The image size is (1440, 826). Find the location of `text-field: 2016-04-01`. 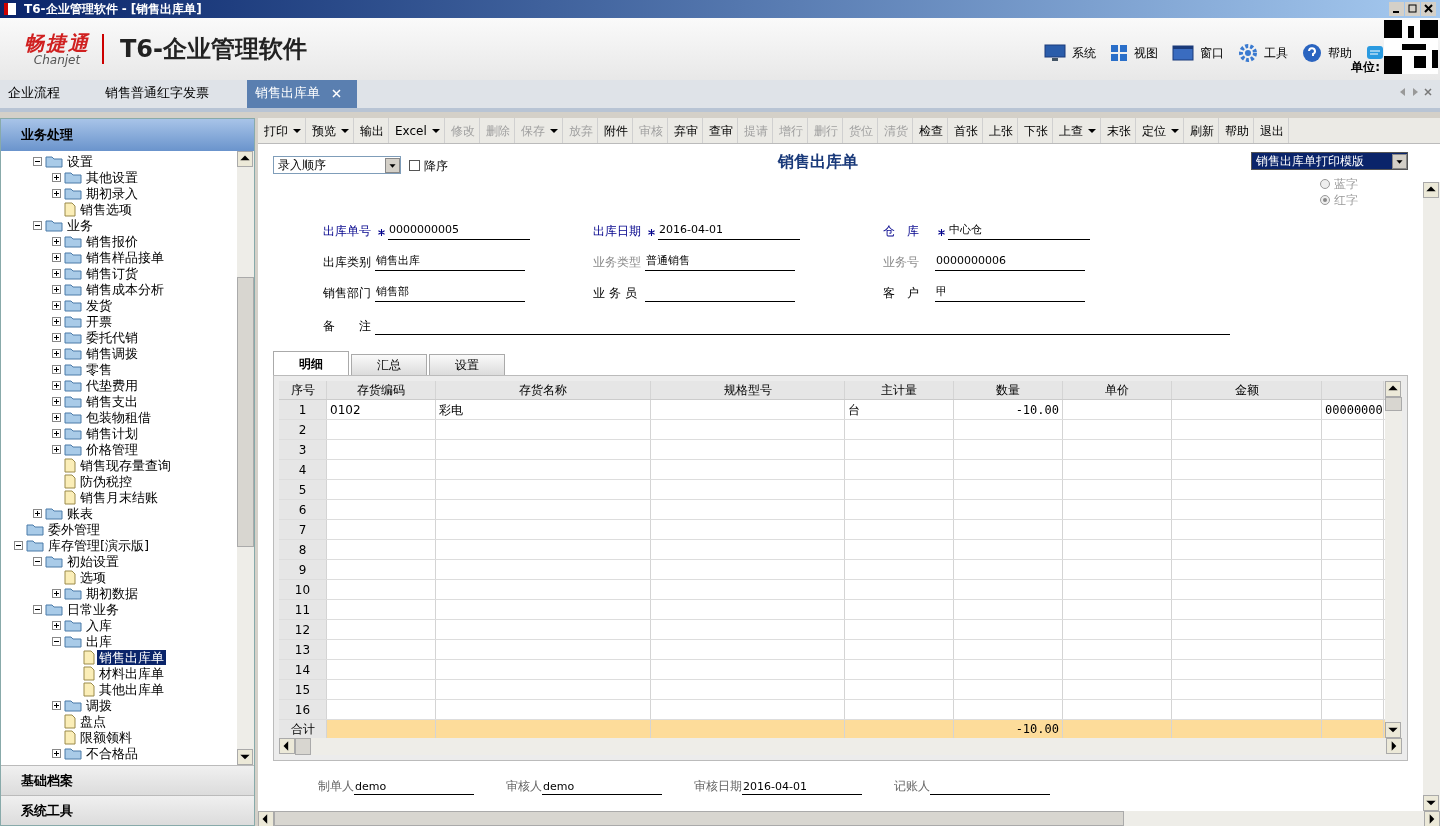

text-field: 2016-04-01 is located at coordinates (729, 231).